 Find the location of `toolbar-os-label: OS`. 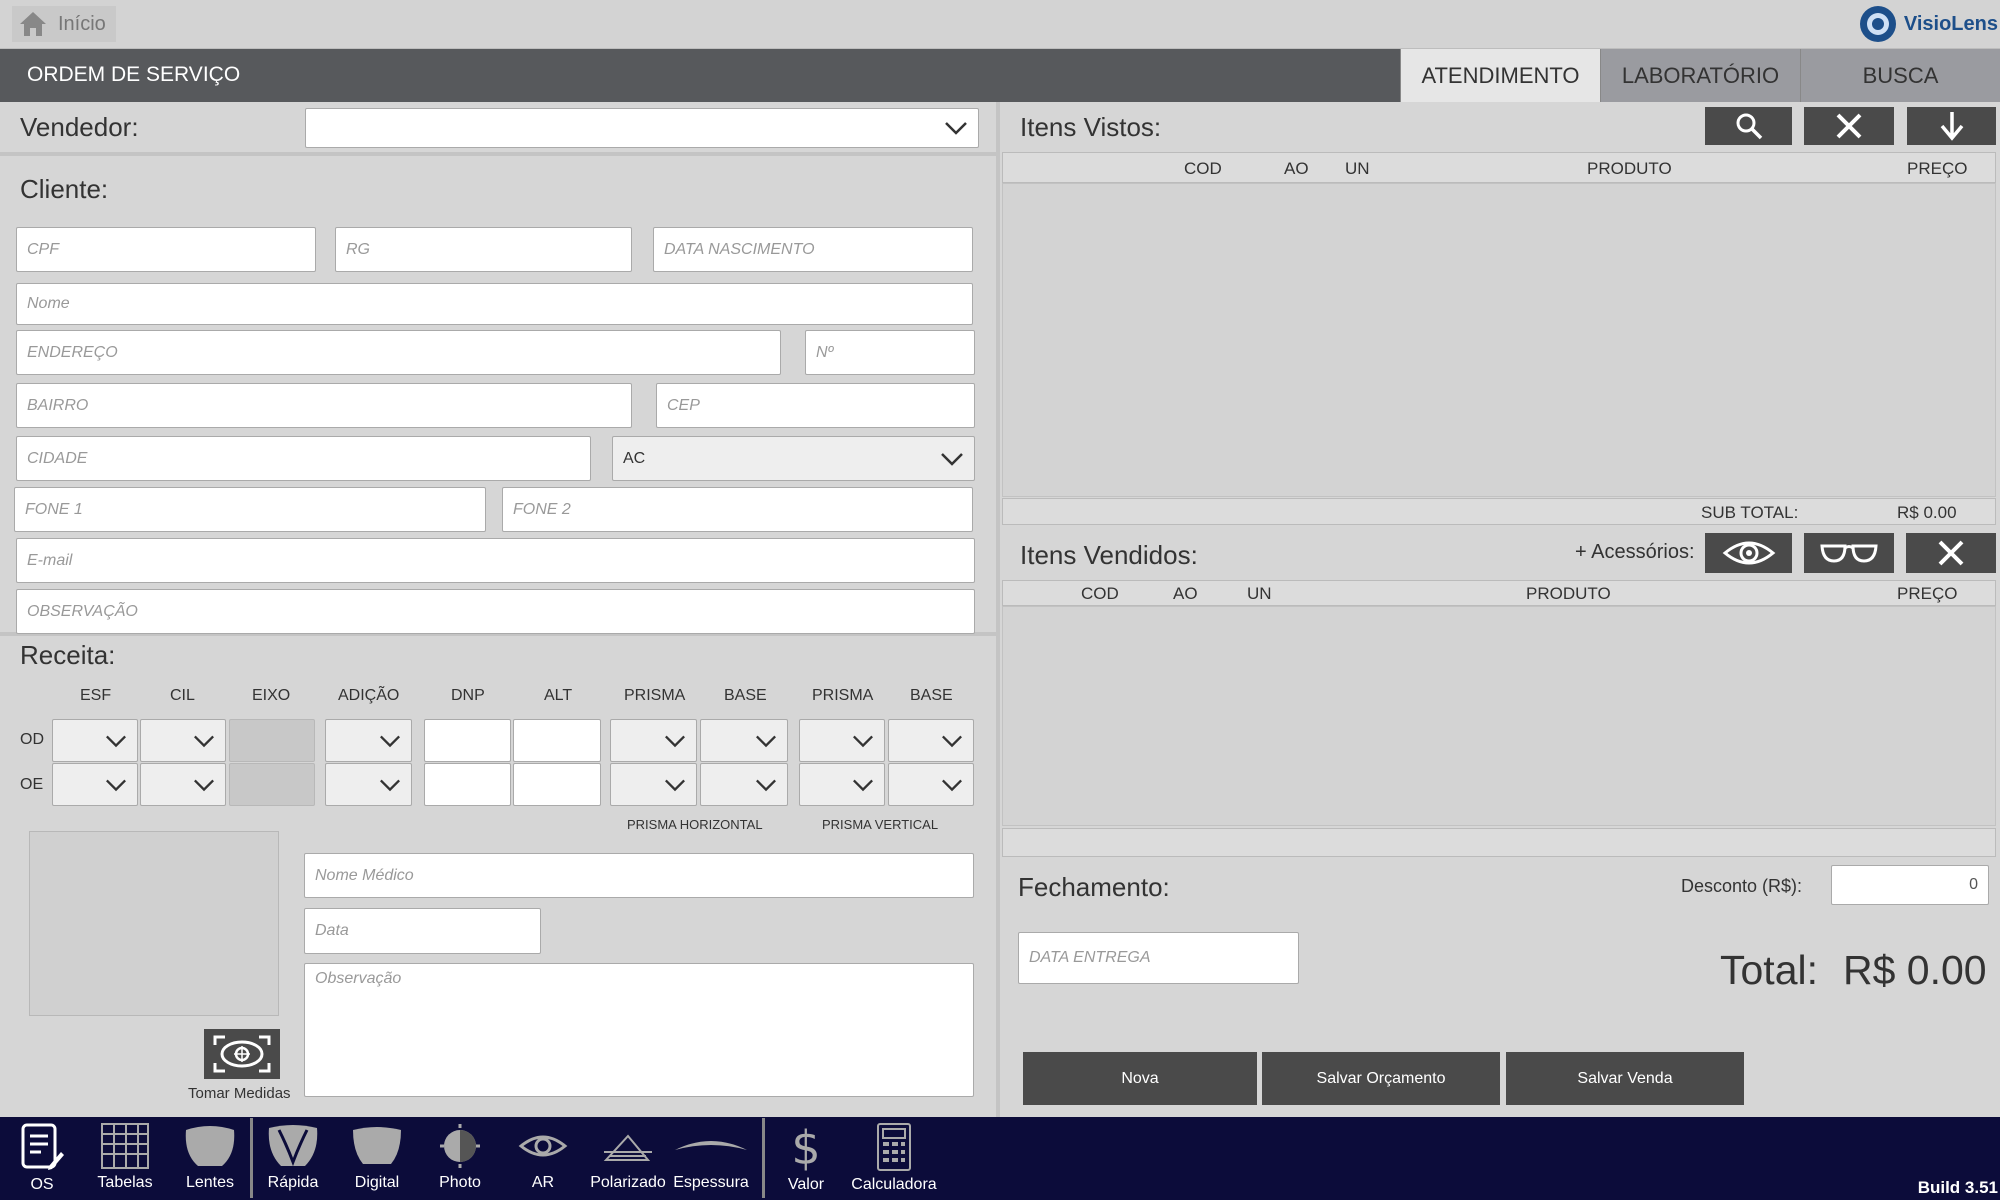

toolbar-os-label: OS is located at coordinates (42, 1184).